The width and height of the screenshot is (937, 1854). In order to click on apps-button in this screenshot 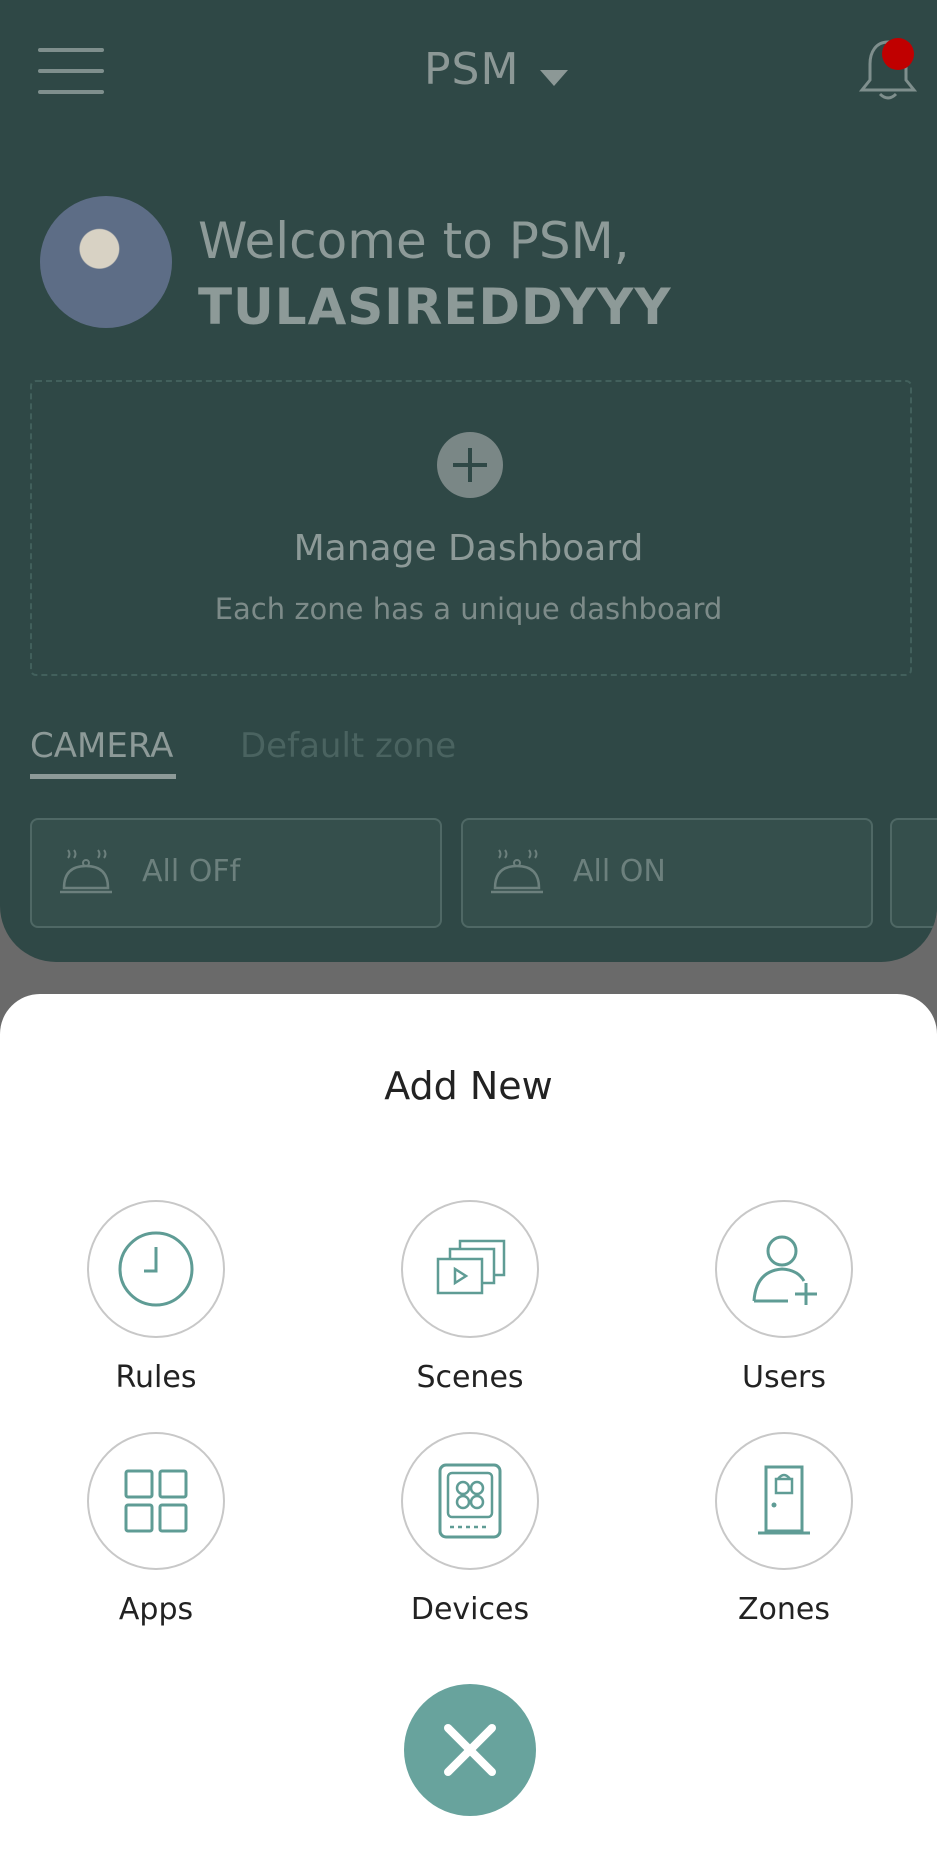, I will do `click(156, 1501)`.